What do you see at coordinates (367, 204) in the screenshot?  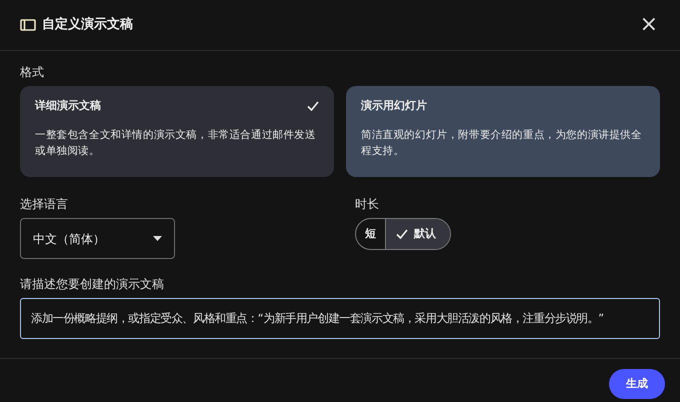 I see `field-label: 时长` at bounding box center [367, 204].